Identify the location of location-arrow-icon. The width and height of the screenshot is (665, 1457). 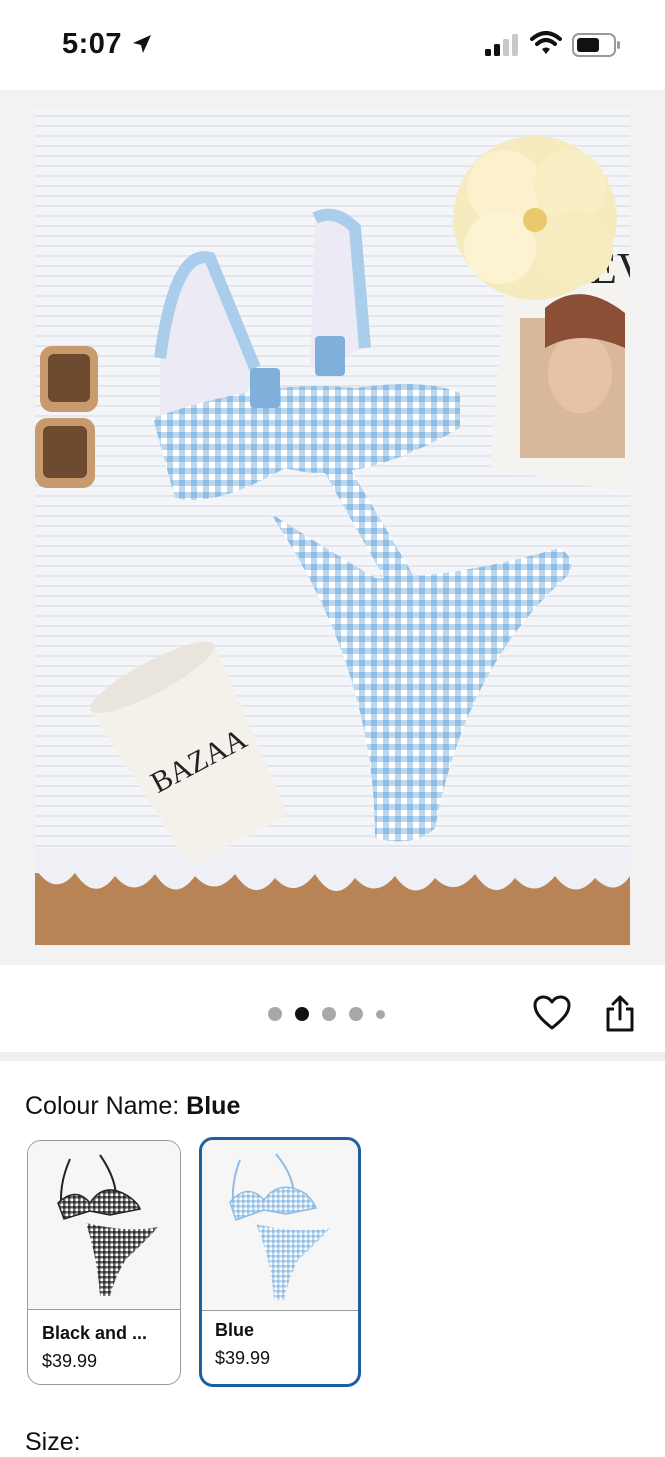
(142, 44).